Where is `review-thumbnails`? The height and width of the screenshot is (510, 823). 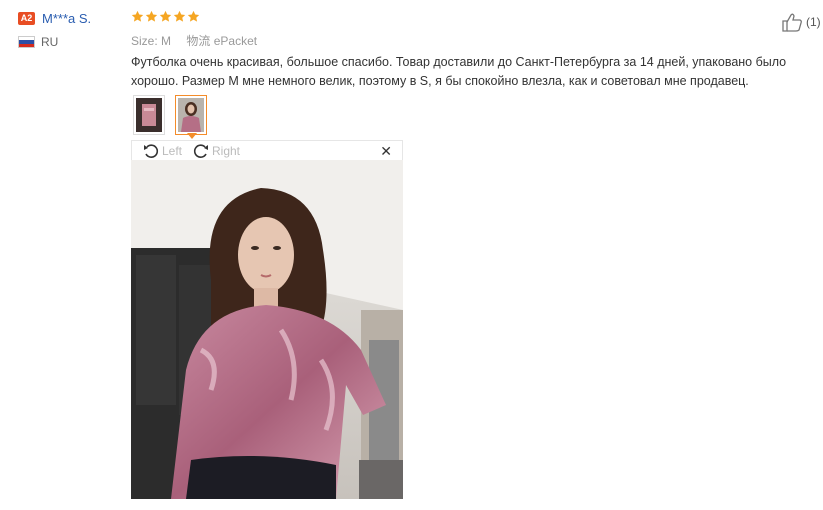 review-thumbnails is located at coordinates (170, 115).